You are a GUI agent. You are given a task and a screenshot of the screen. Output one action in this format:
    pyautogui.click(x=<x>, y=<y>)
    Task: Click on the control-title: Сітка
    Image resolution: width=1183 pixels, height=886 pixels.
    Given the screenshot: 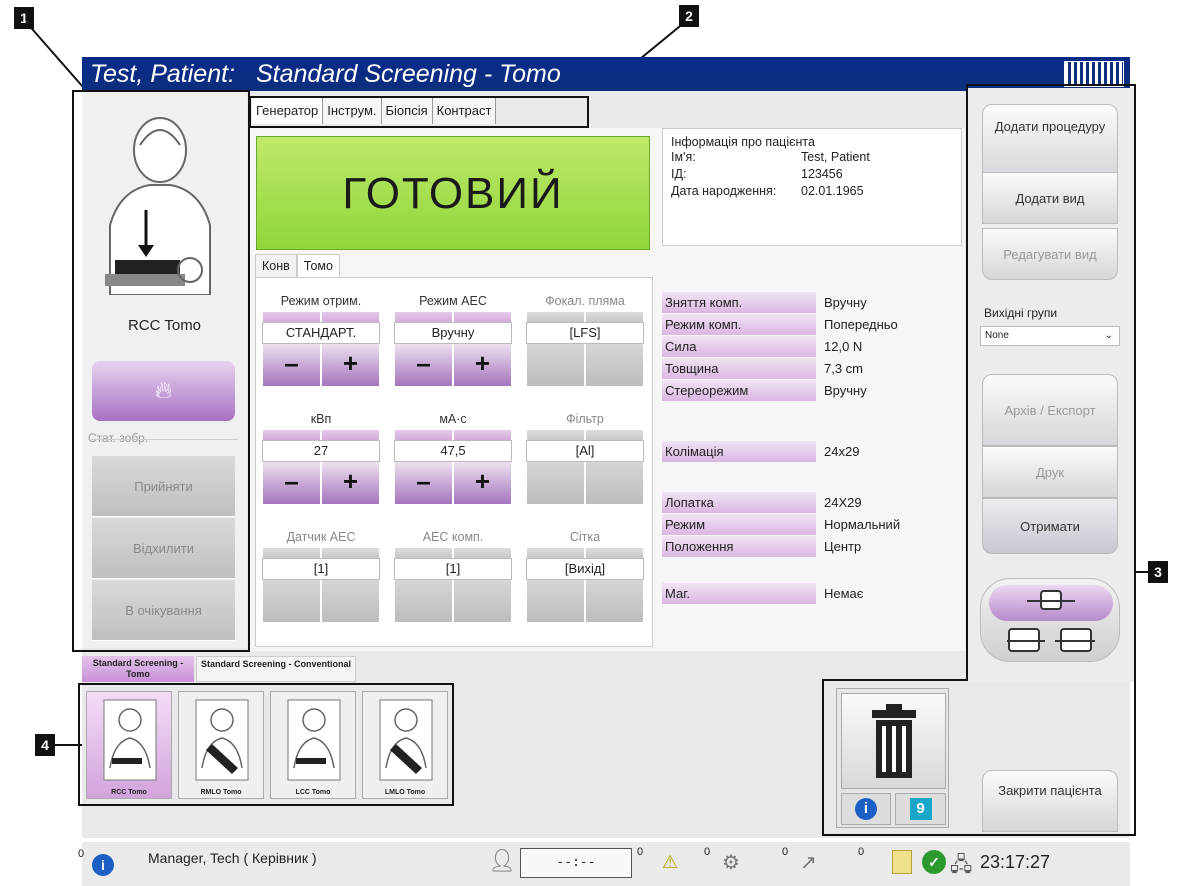 What is the action you would take?
    pyautogui.click(x=585, y=537)
    